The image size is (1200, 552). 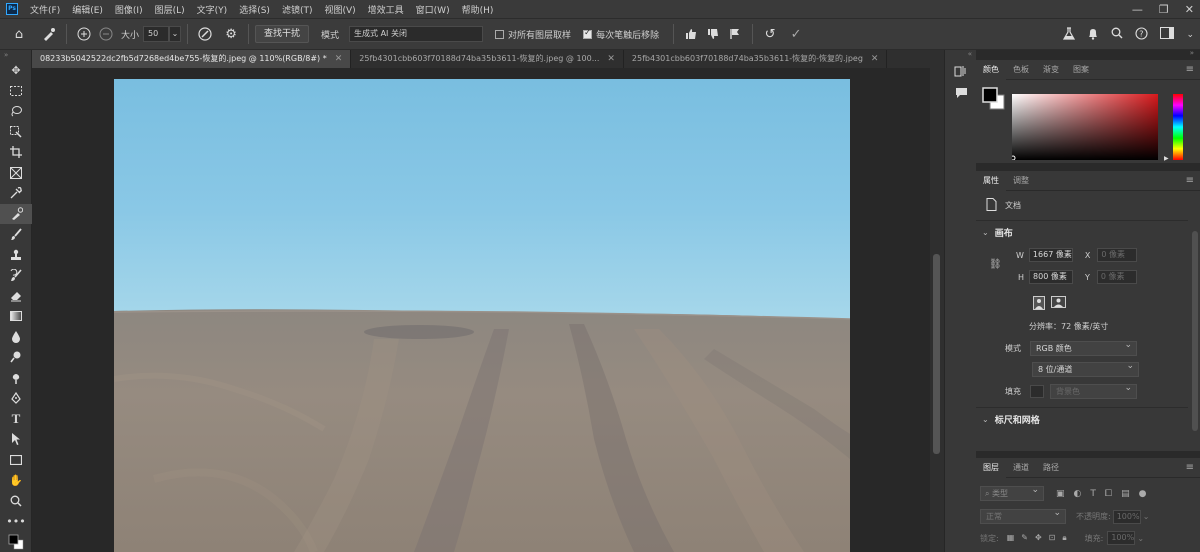 I want to click on sample-all-layers-option: 对所有图层取样, so click(x=533, y=34).